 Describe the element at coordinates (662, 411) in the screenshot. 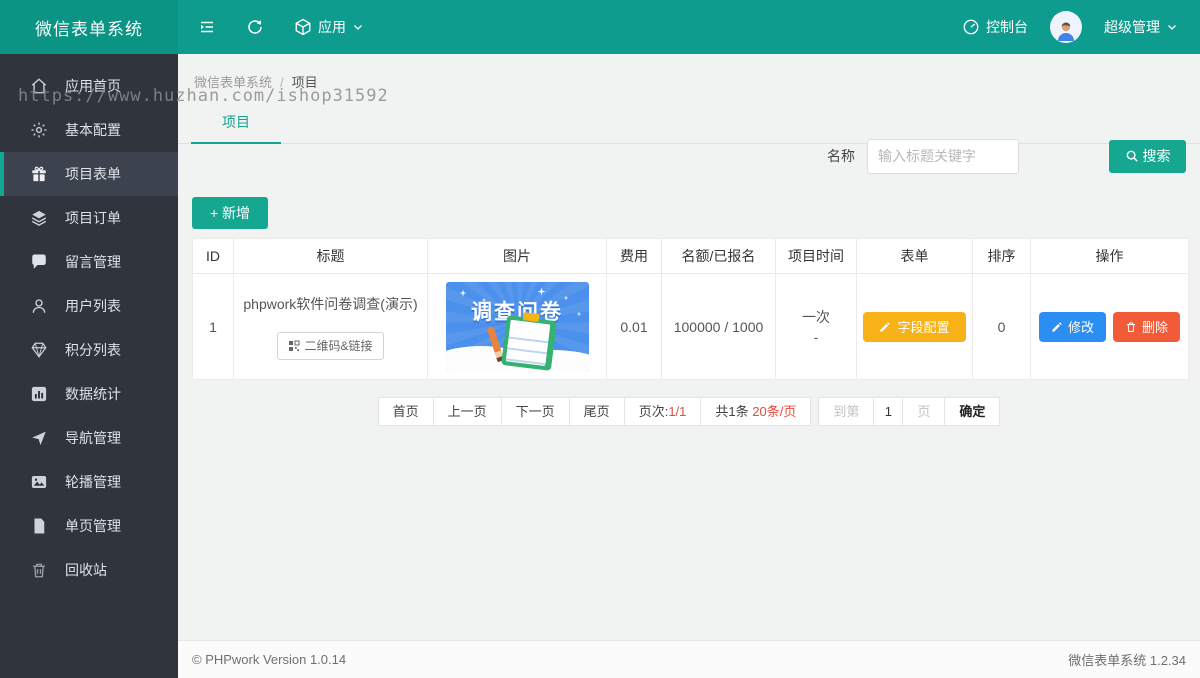

I see `pagination-page-info: 页次:1/1` at that location.